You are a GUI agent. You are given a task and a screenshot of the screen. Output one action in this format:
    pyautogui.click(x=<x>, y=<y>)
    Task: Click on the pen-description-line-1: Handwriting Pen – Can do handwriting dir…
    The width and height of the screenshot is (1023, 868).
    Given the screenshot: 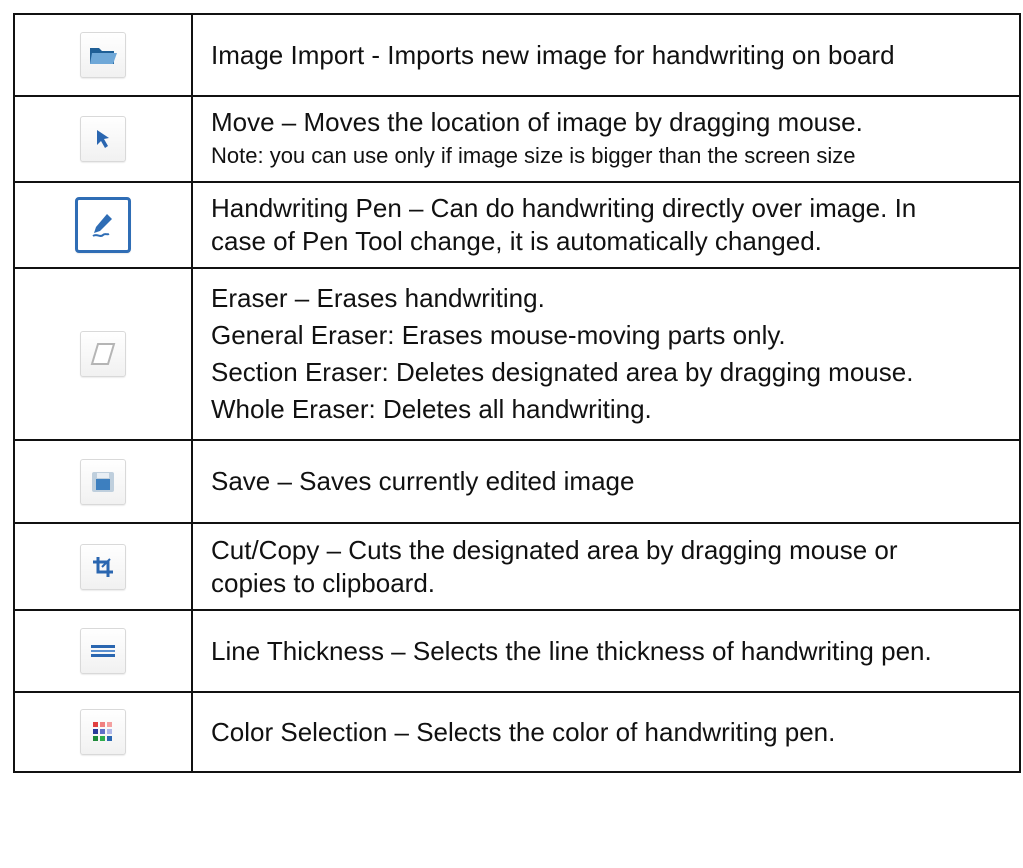 What is the action you would take?
    pyautogui.click(x=564, y=208)
    